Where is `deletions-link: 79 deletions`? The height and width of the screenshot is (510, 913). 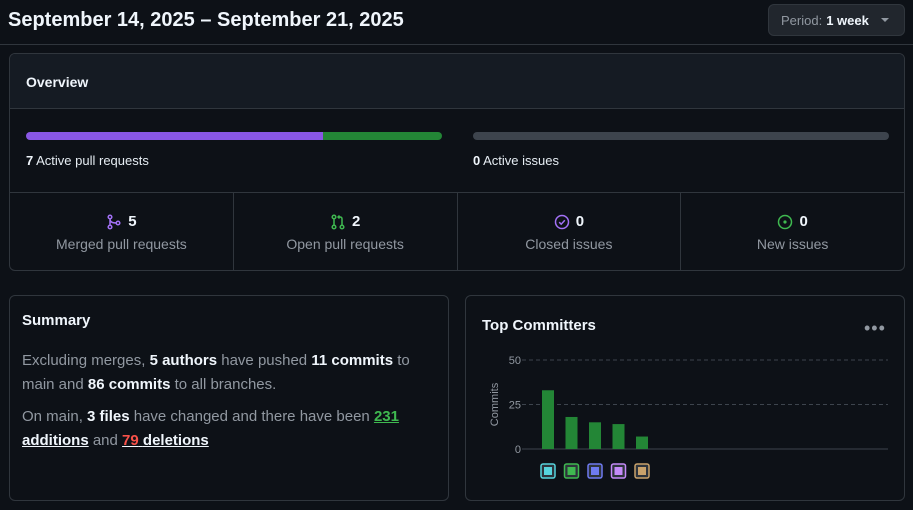
deletions-link: 79 deletions is located at coordinates (165, 440).